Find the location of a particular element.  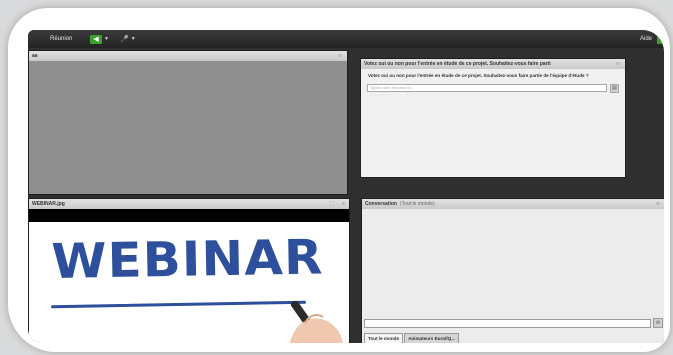

video-panel-header: aa ≡· is located at coordinates (188, 56).